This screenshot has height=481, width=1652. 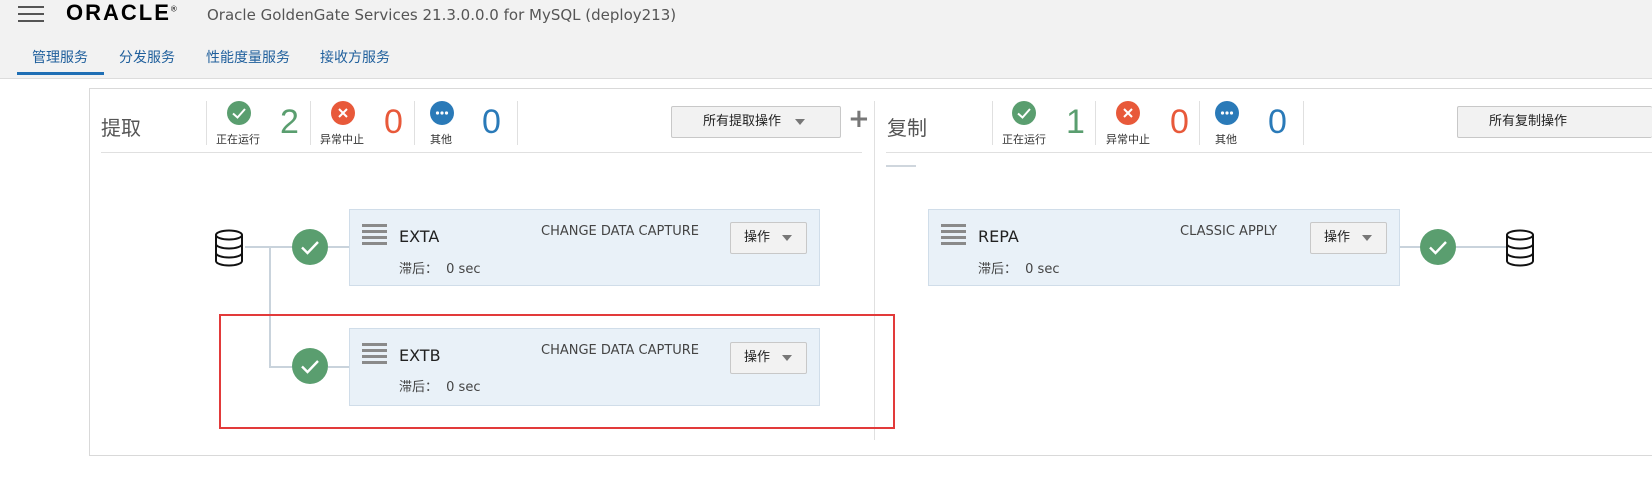 I want to click on running-count: 2, so click(x=289, y=122).